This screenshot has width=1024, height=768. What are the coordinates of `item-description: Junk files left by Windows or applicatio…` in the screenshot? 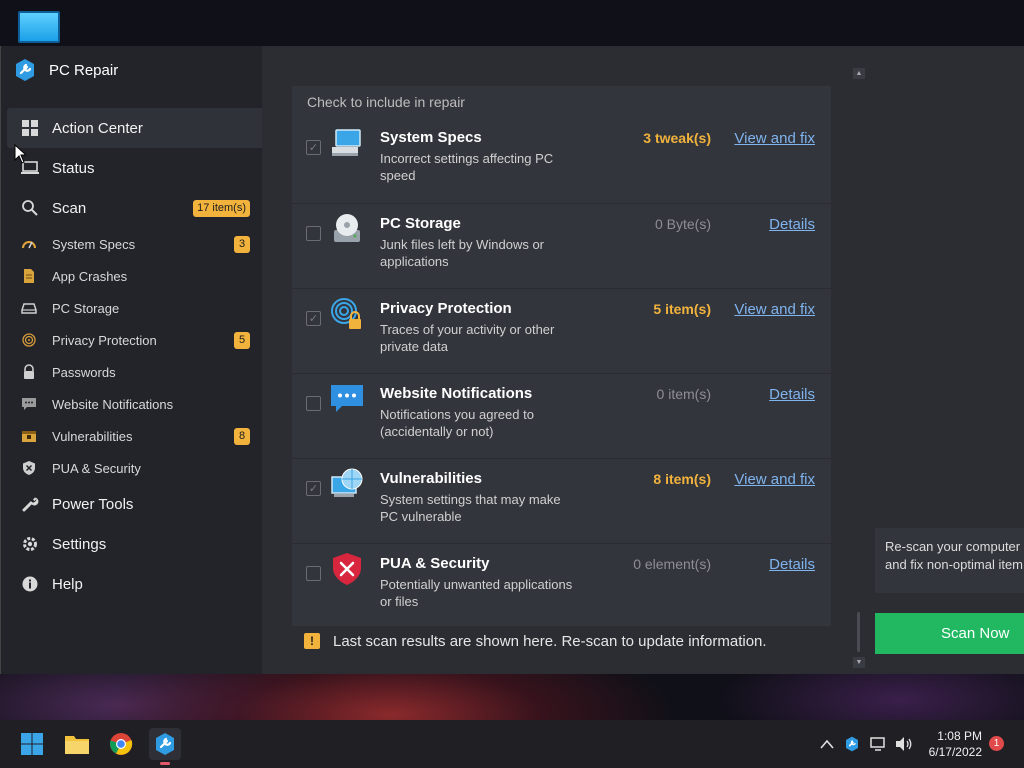 It's located at (462, 253).